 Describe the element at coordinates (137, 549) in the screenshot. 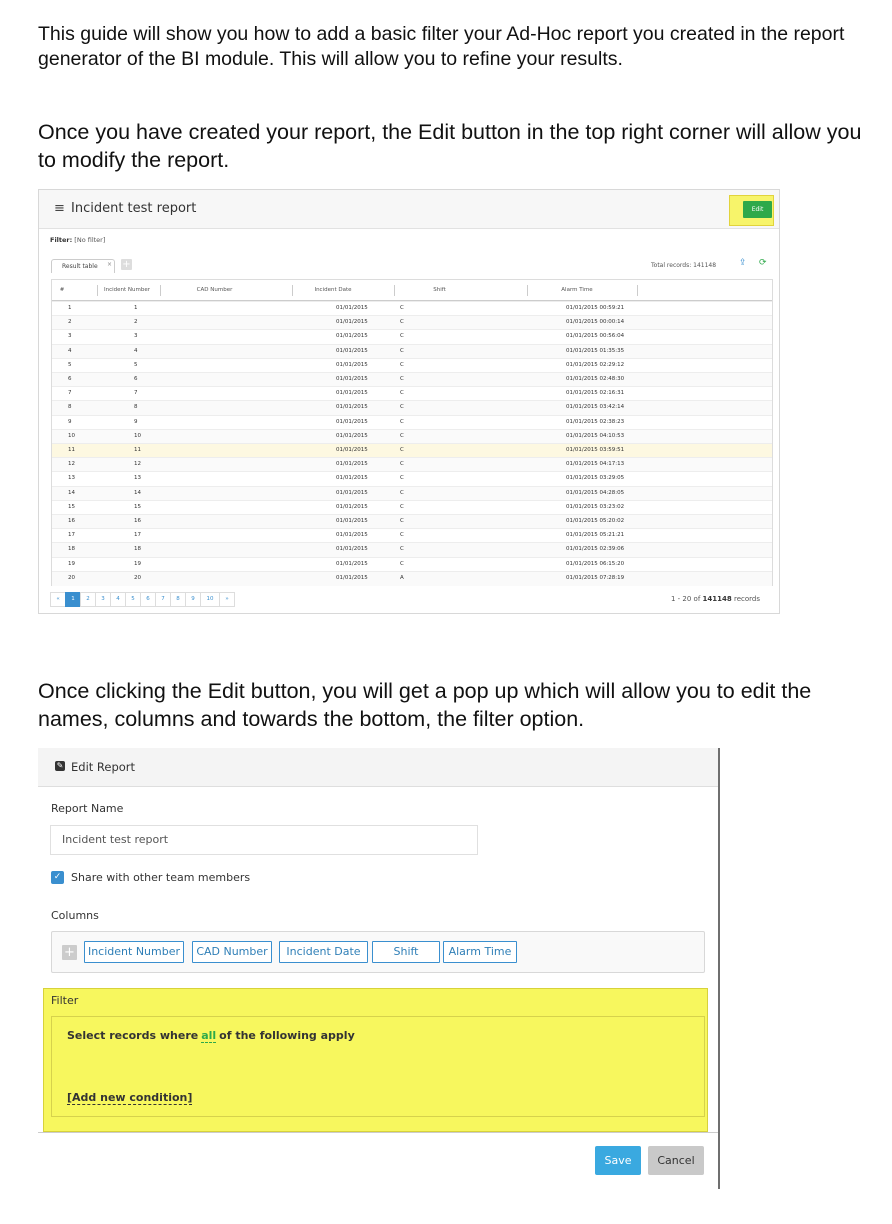

I see `table-cell: 18` at that location.